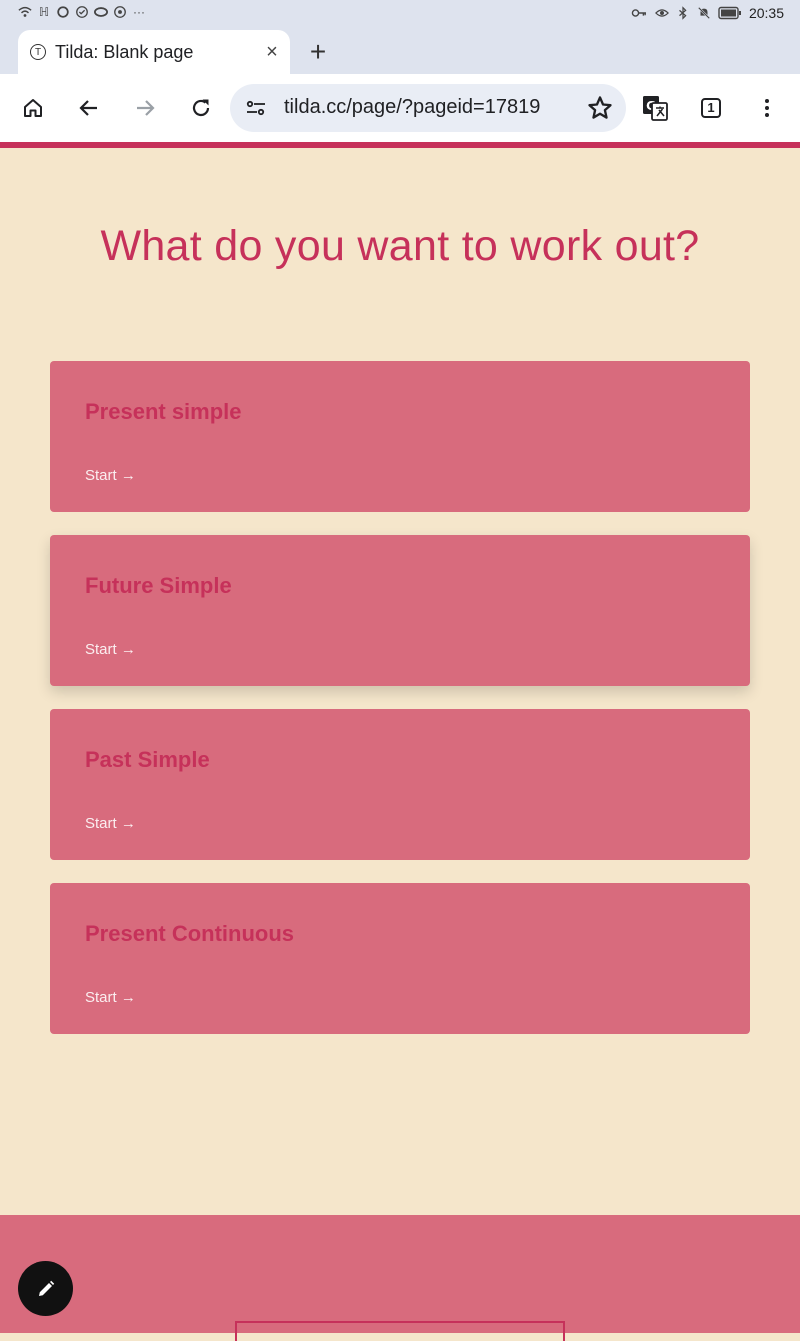  I want to click on new-tab-button: +, so click(318, 52).